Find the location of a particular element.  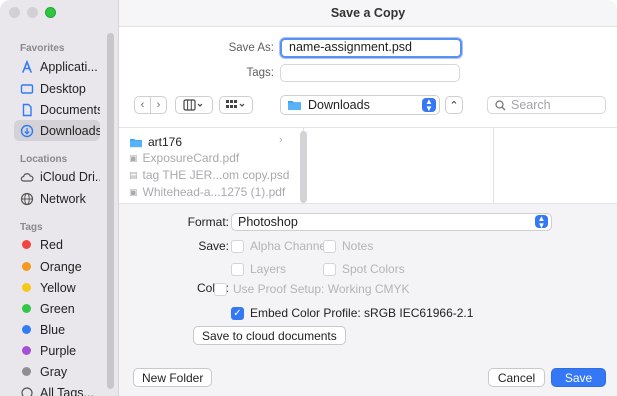

location-popup: Downloads ▲ ▼ is located at coordinates (360, 105).